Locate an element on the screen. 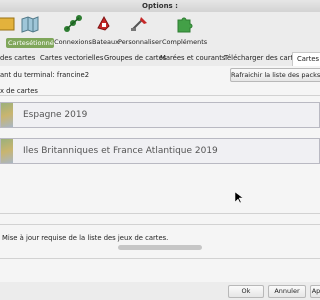  tab-tides-currents: Marées et courants is located at coordinates (192, 58).